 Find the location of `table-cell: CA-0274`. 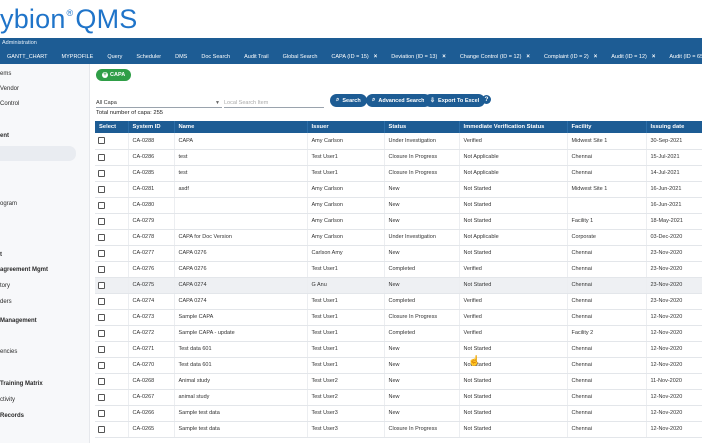

table-cell: CA-0274 is located at coordinates (151, 301).